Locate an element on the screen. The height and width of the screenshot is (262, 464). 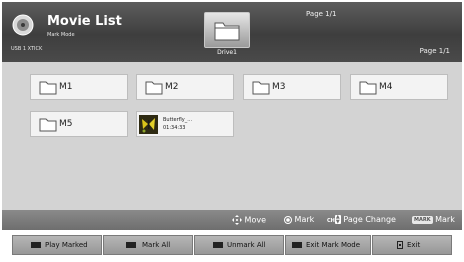
hint-mark-key: MARK Mark is located at coordinates (433, 219).